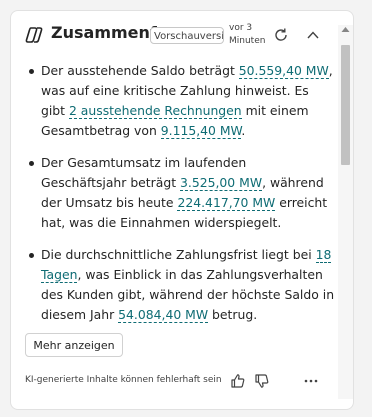 This screenshot has height=417, width=372. What do you see at coordinates (313, 35) in the screenshot?
I see `chevron-up-icon` at bounding box center [313, 35].